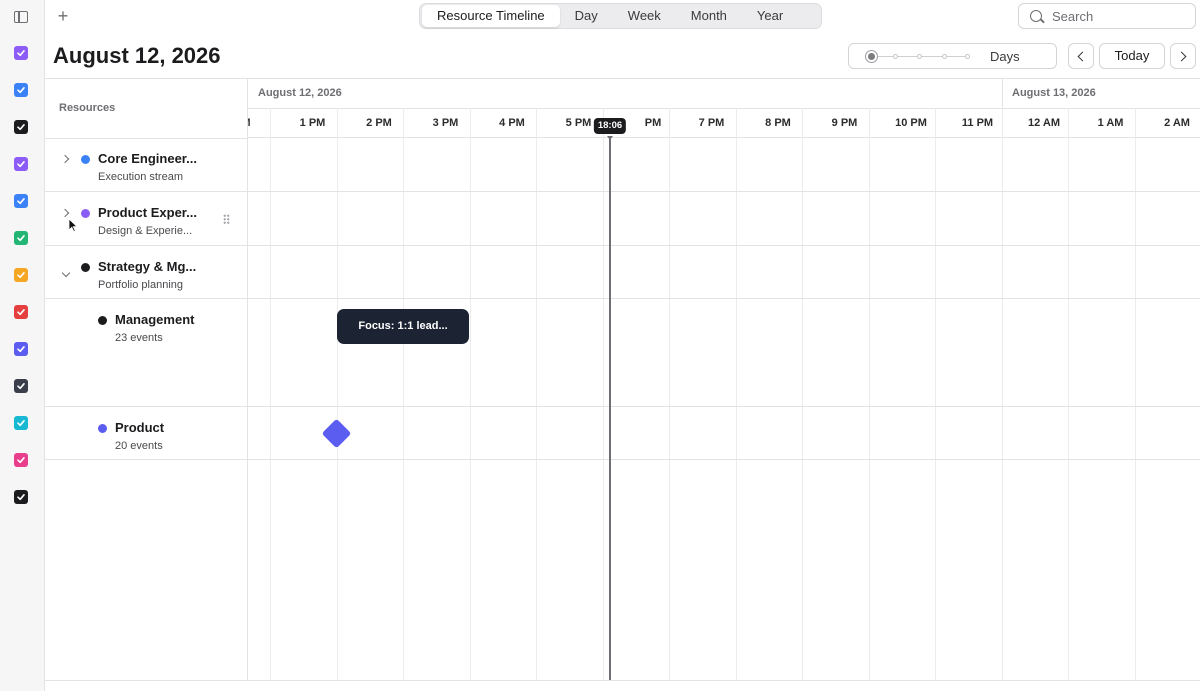 This screenshot has width=1200, height=691. What do you see at coordinates (1054, 93) in the screenshot?
I see `date-label-next: August 13, 2026` at bounding box center [1054, 93].